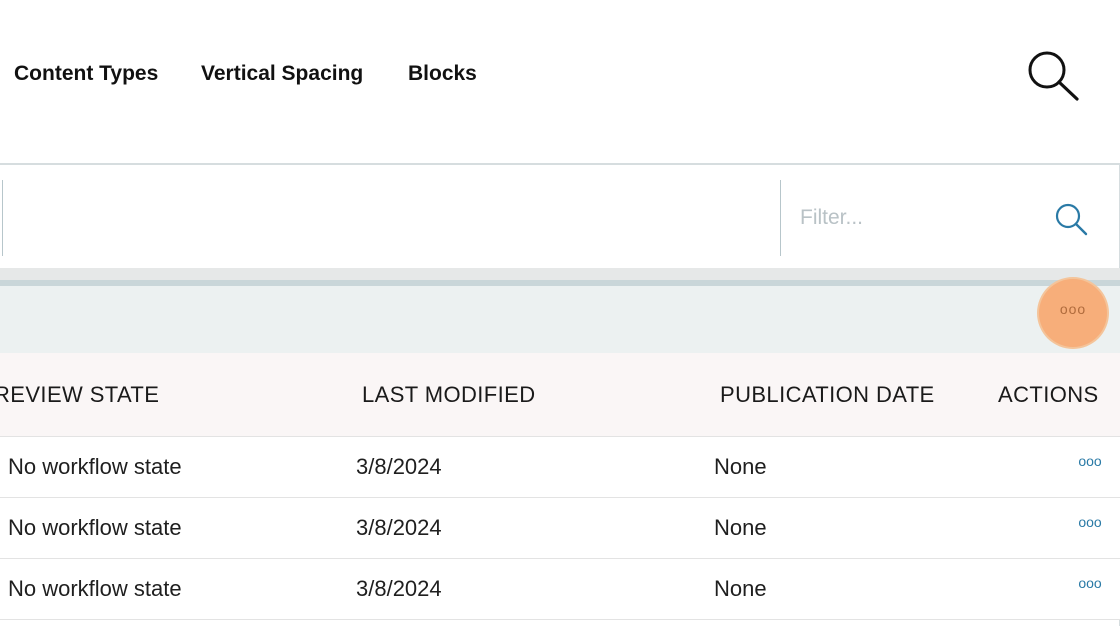  I want to click on nav-item-vertical-spacing: Vertical Spacing, so click(282, 74).